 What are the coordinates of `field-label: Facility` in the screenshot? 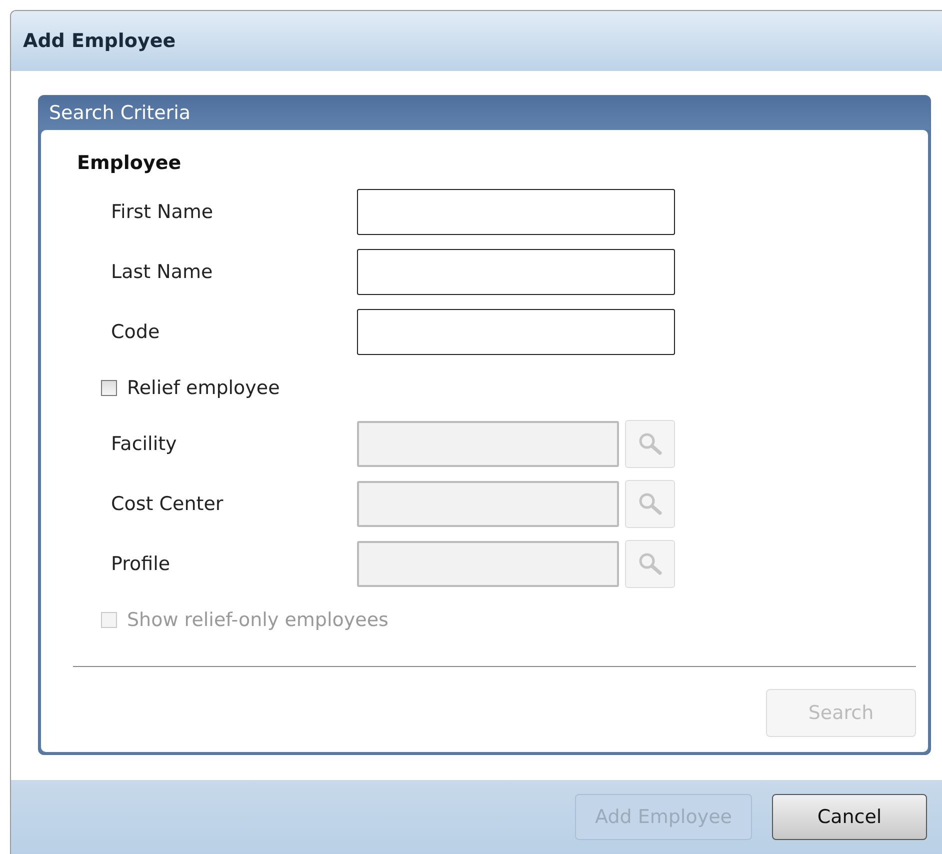 It's located at (144, 444).